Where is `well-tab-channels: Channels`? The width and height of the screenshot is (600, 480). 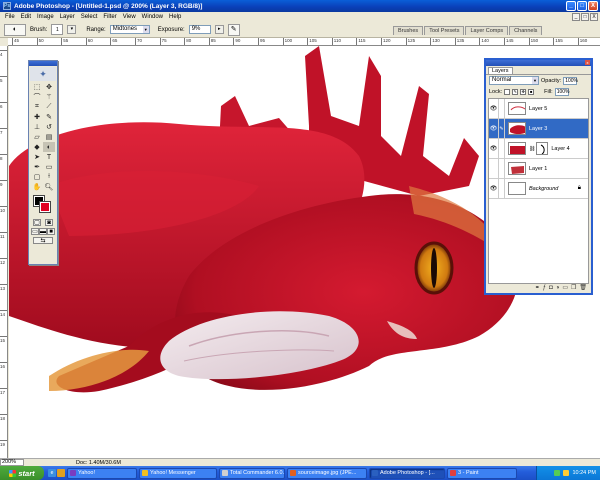 well-tab-channels: Channels is located at coordinates (526, 30).